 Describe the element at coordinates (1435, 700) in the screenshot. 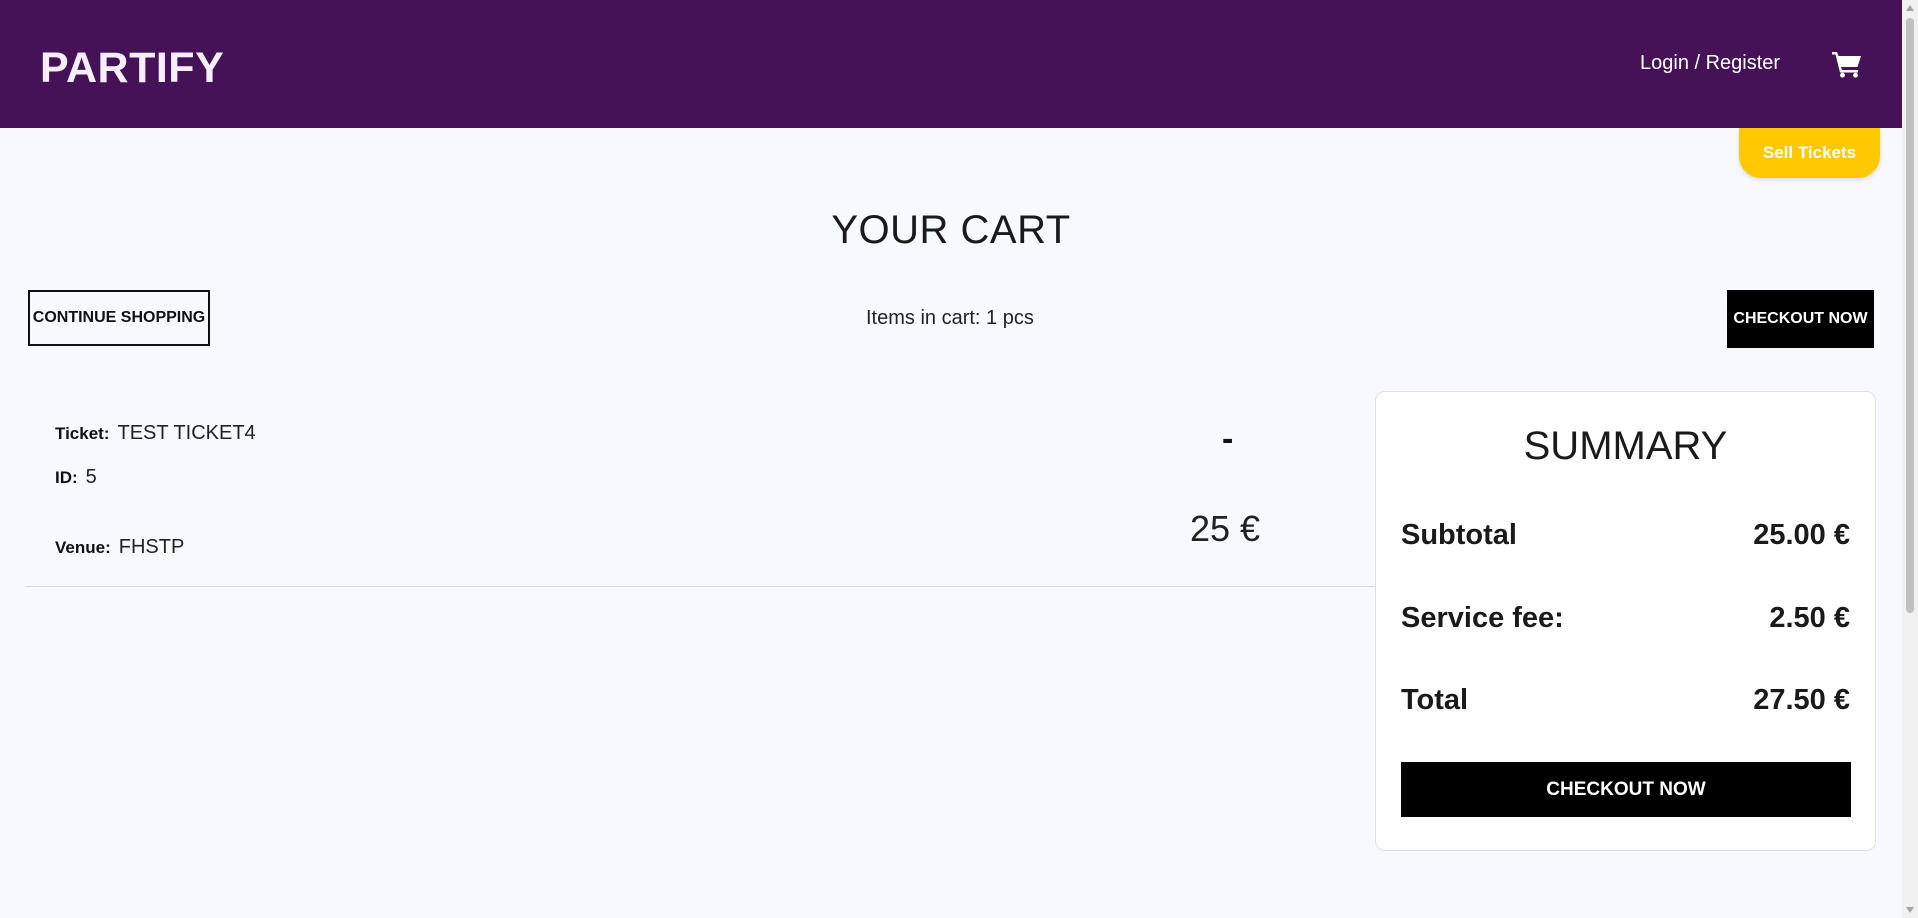

I see `total-label: Total` at that location.